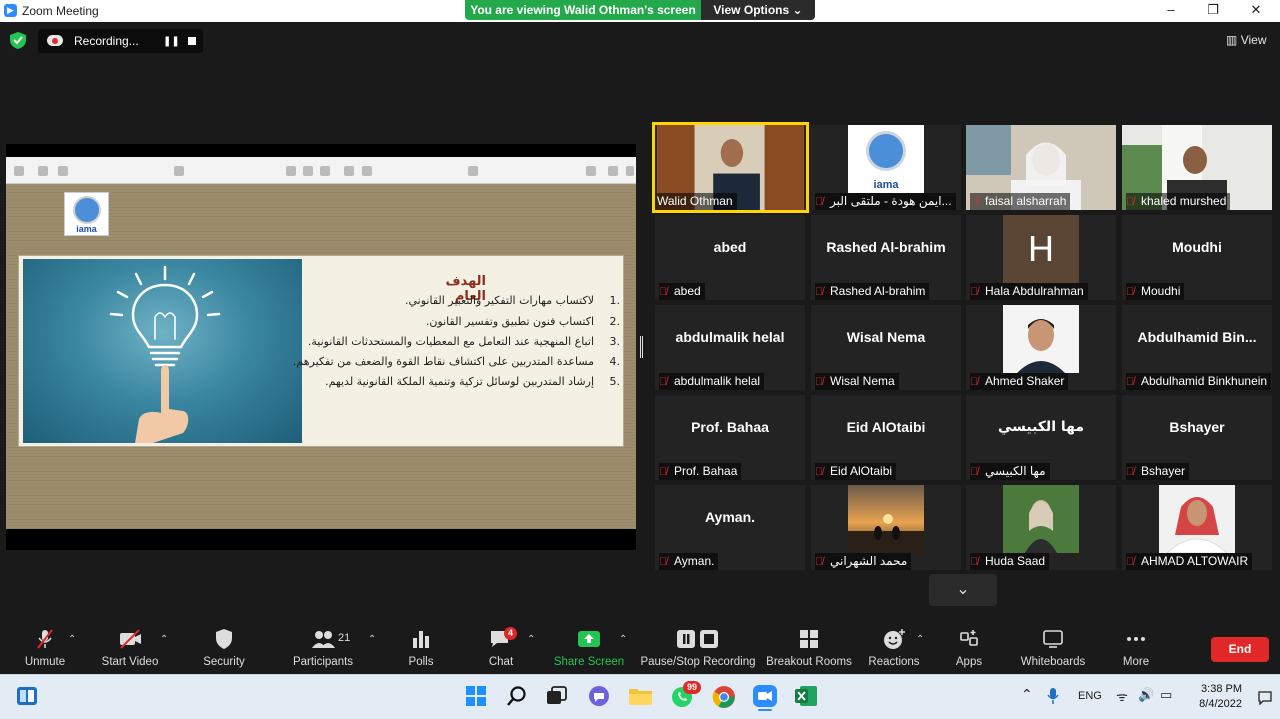 This screenshot has height=719, width=1280. What do you see at coordinates (806, 696) in the screenshot?
I see `excel-icon` at bounding box center [806, 696].